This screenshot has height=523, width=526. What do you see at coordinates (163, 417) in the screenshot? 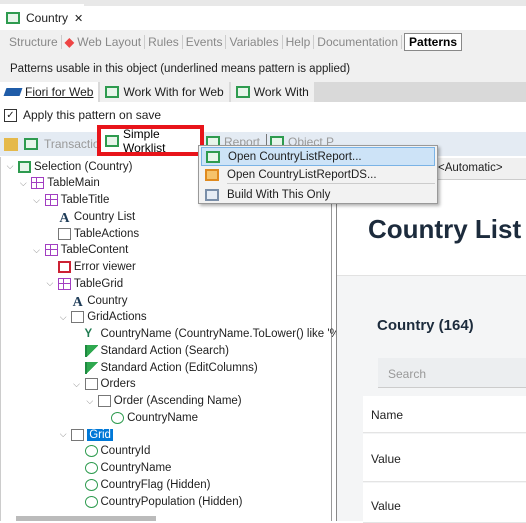
I see `tree-node-label: CountryName` at bounding box center [163, 417].